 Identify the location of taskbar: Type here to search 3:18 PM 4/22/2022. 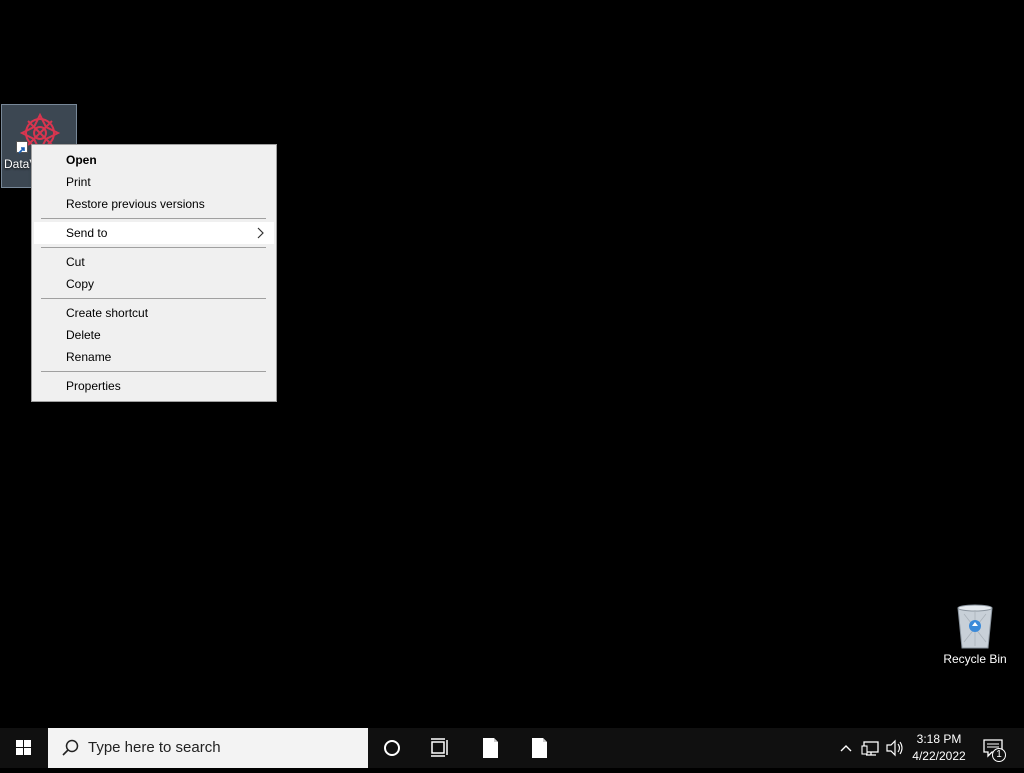
(512, 748).